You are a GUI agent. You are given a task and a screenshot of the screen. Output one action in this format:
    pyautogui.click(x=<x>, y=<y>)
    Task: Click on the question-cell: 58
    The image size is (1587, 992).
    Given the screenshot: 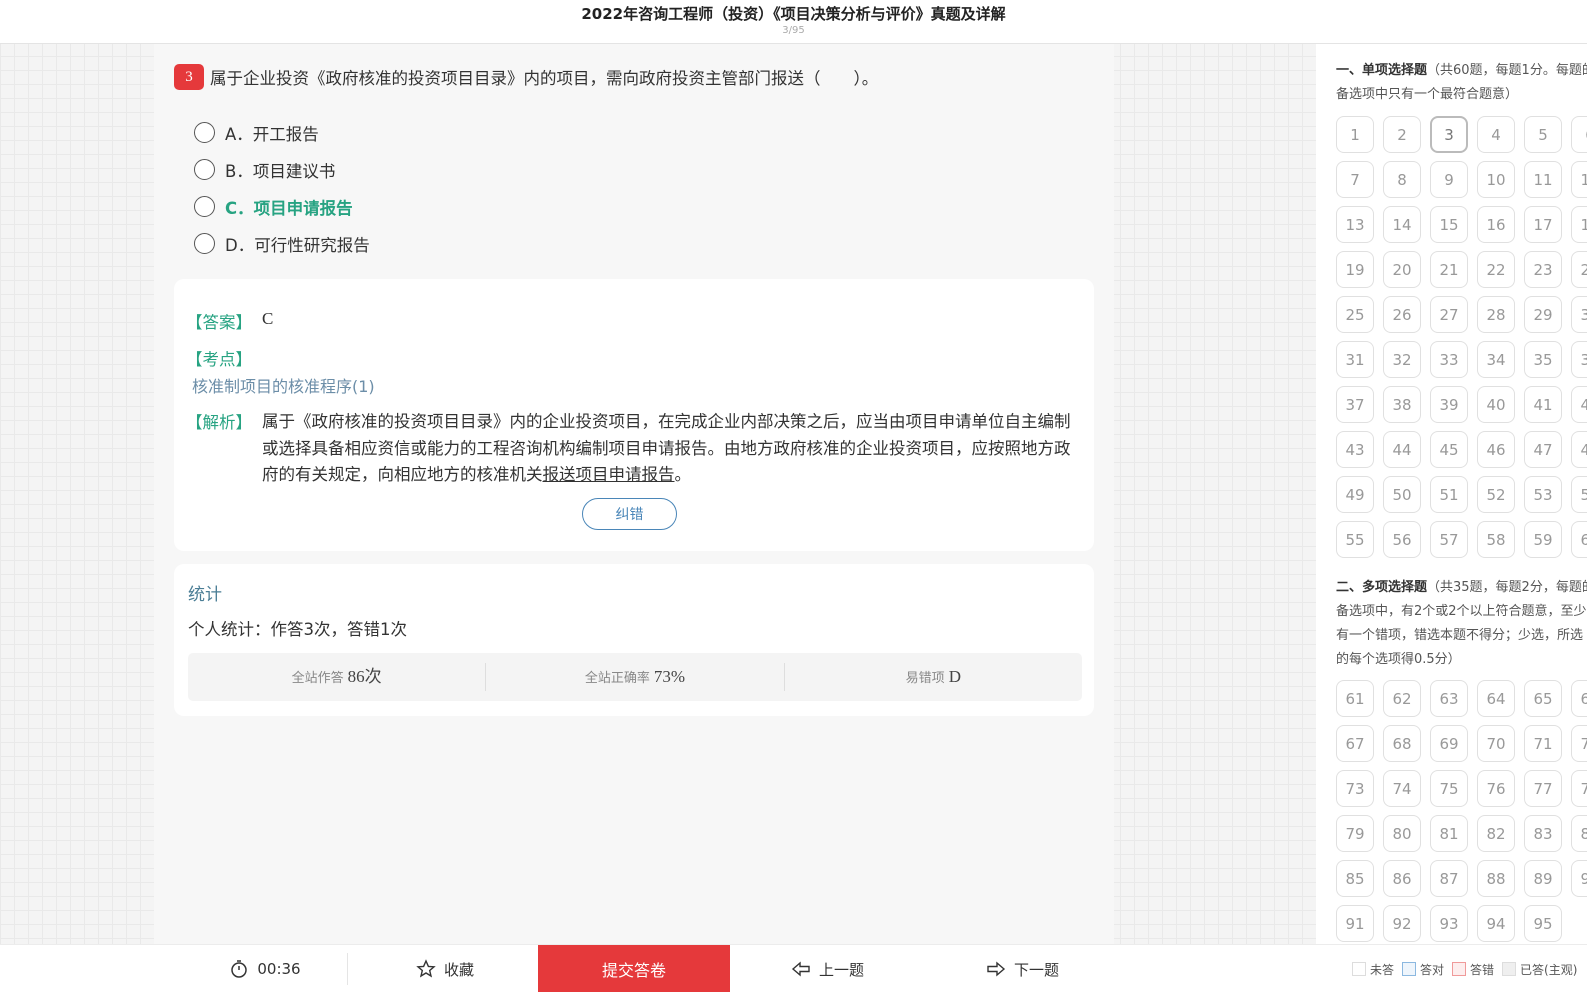 What is the action you would take?
    pyautogui.click(x=1496, y=539)
    